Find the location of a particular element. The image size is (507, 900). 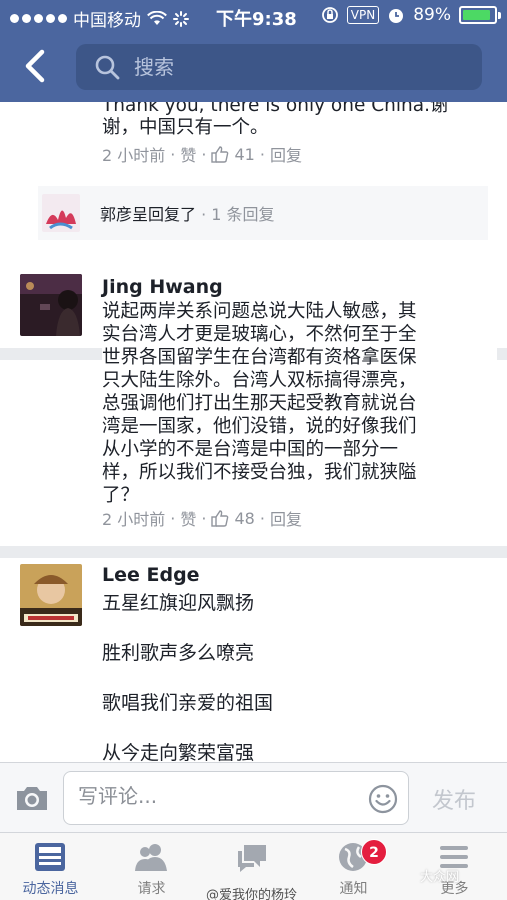

comment-line: 了？ is located at coordinates (121, 495).